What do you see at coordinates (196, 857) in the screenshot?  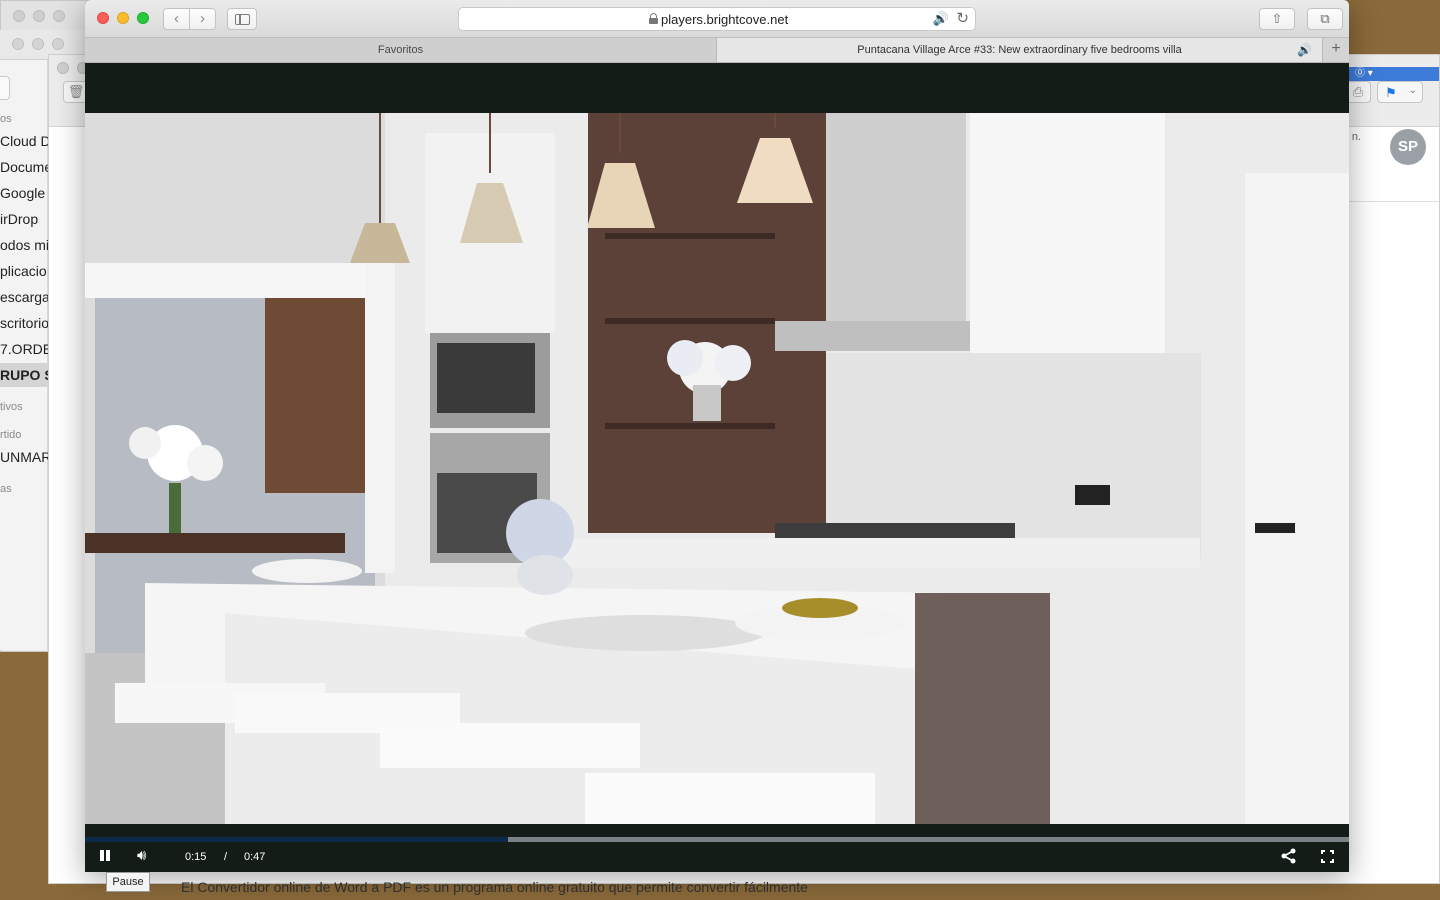 I see `current-time: 0:15` at bounding box center [196, 857].